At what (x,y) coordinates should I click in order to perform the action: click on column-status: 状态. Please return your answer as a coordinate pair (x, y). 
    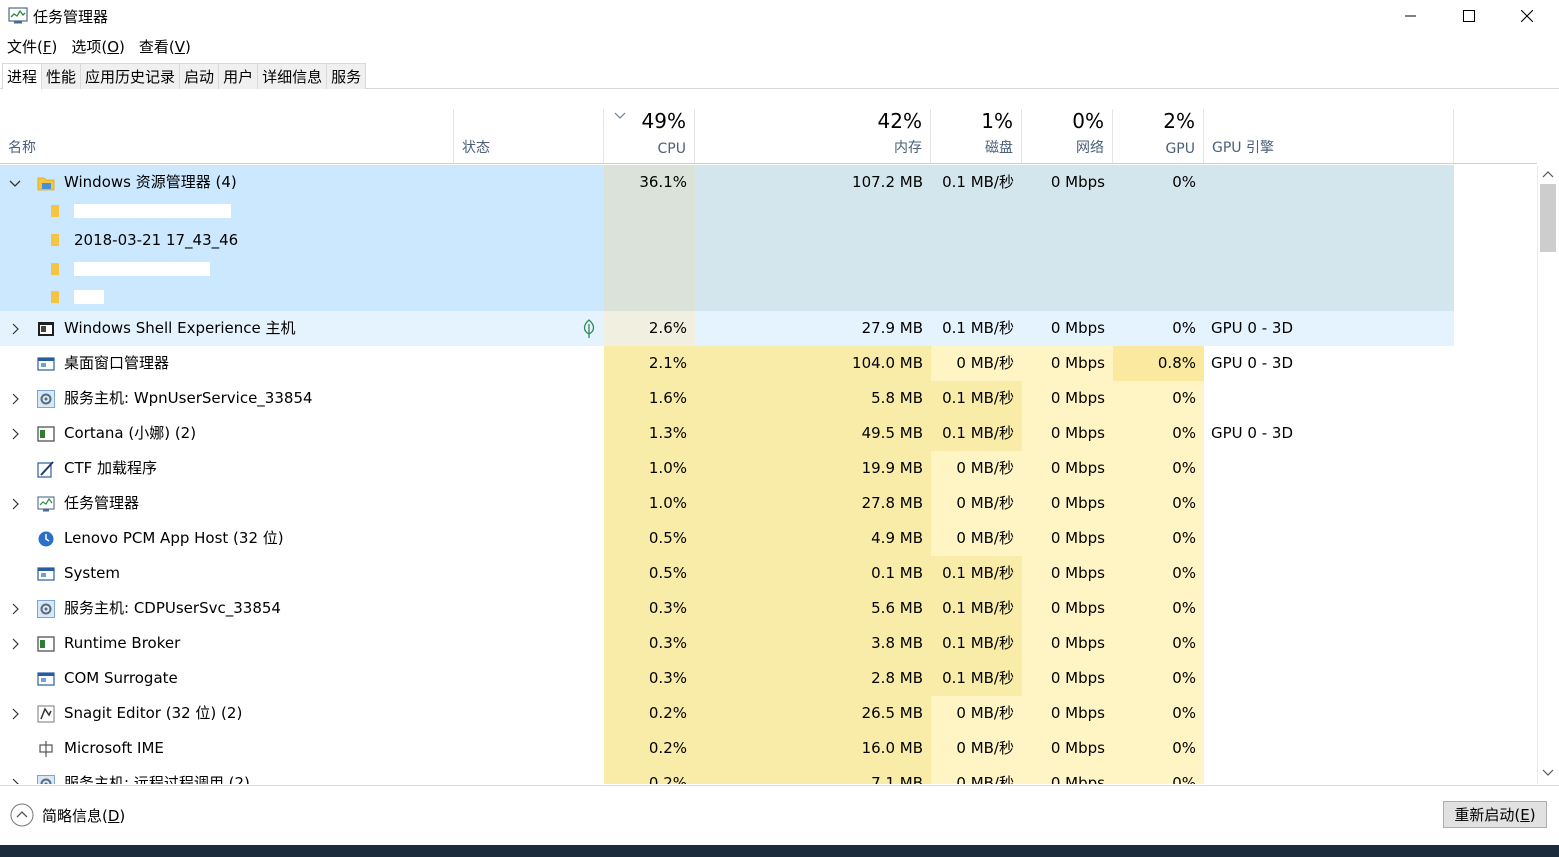
    Looking at the image, I should click on (529, 136).